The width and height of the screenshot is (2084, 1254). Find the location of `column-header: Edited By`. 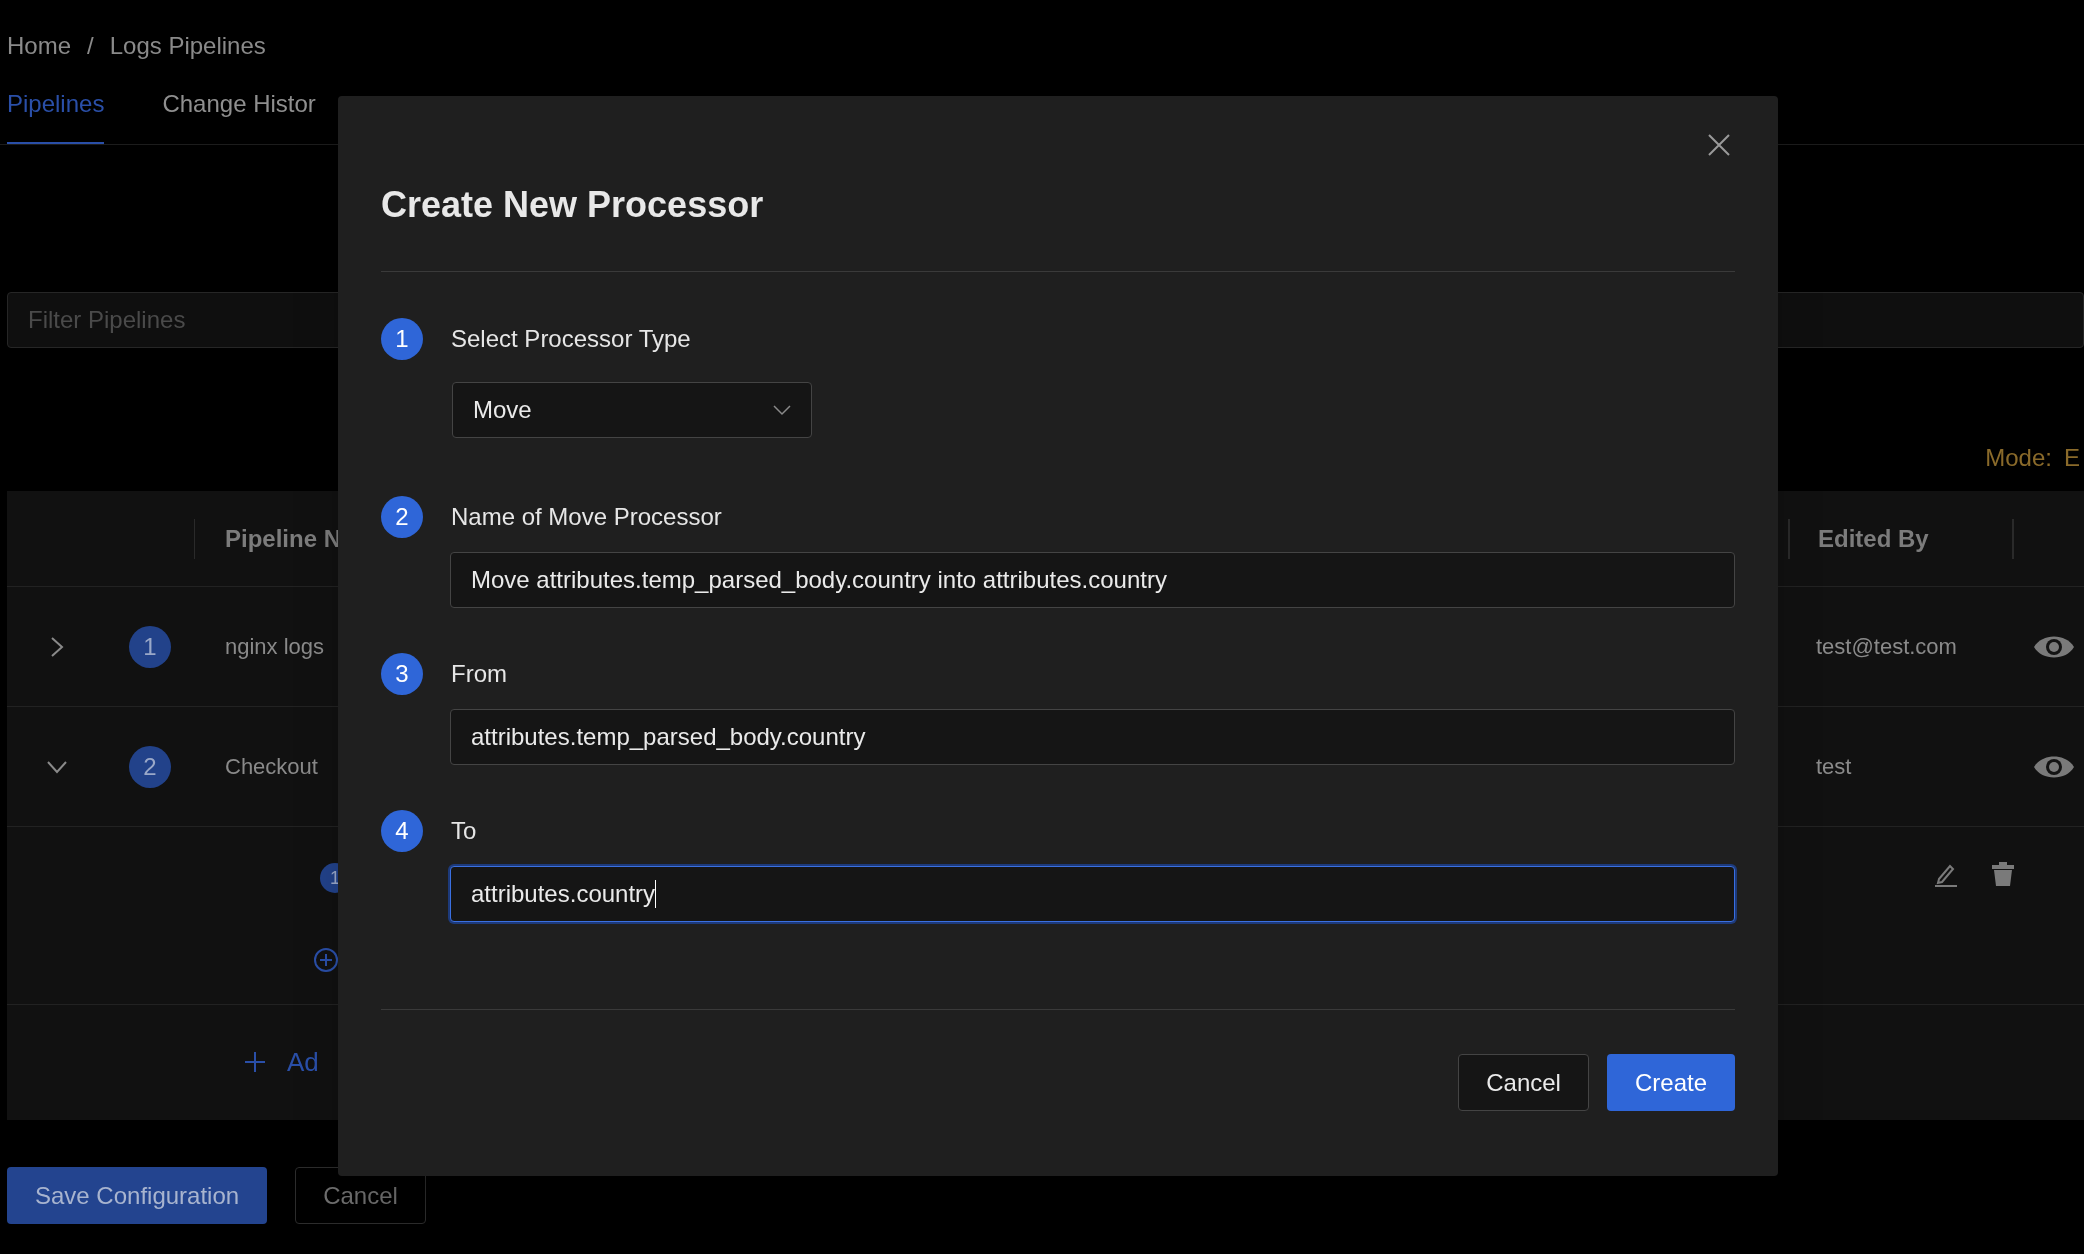

column-header: Edited By is located at coordinates (1874, 538).